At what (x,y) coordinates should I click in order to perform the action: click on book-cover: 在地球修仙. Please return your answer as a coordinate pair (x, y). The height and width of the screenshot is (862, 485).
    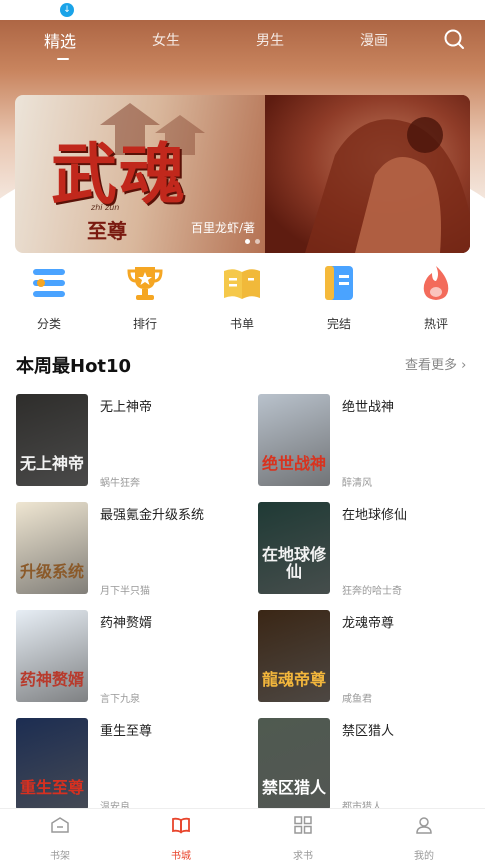
    Looking at the image, I should click on (294, 548).